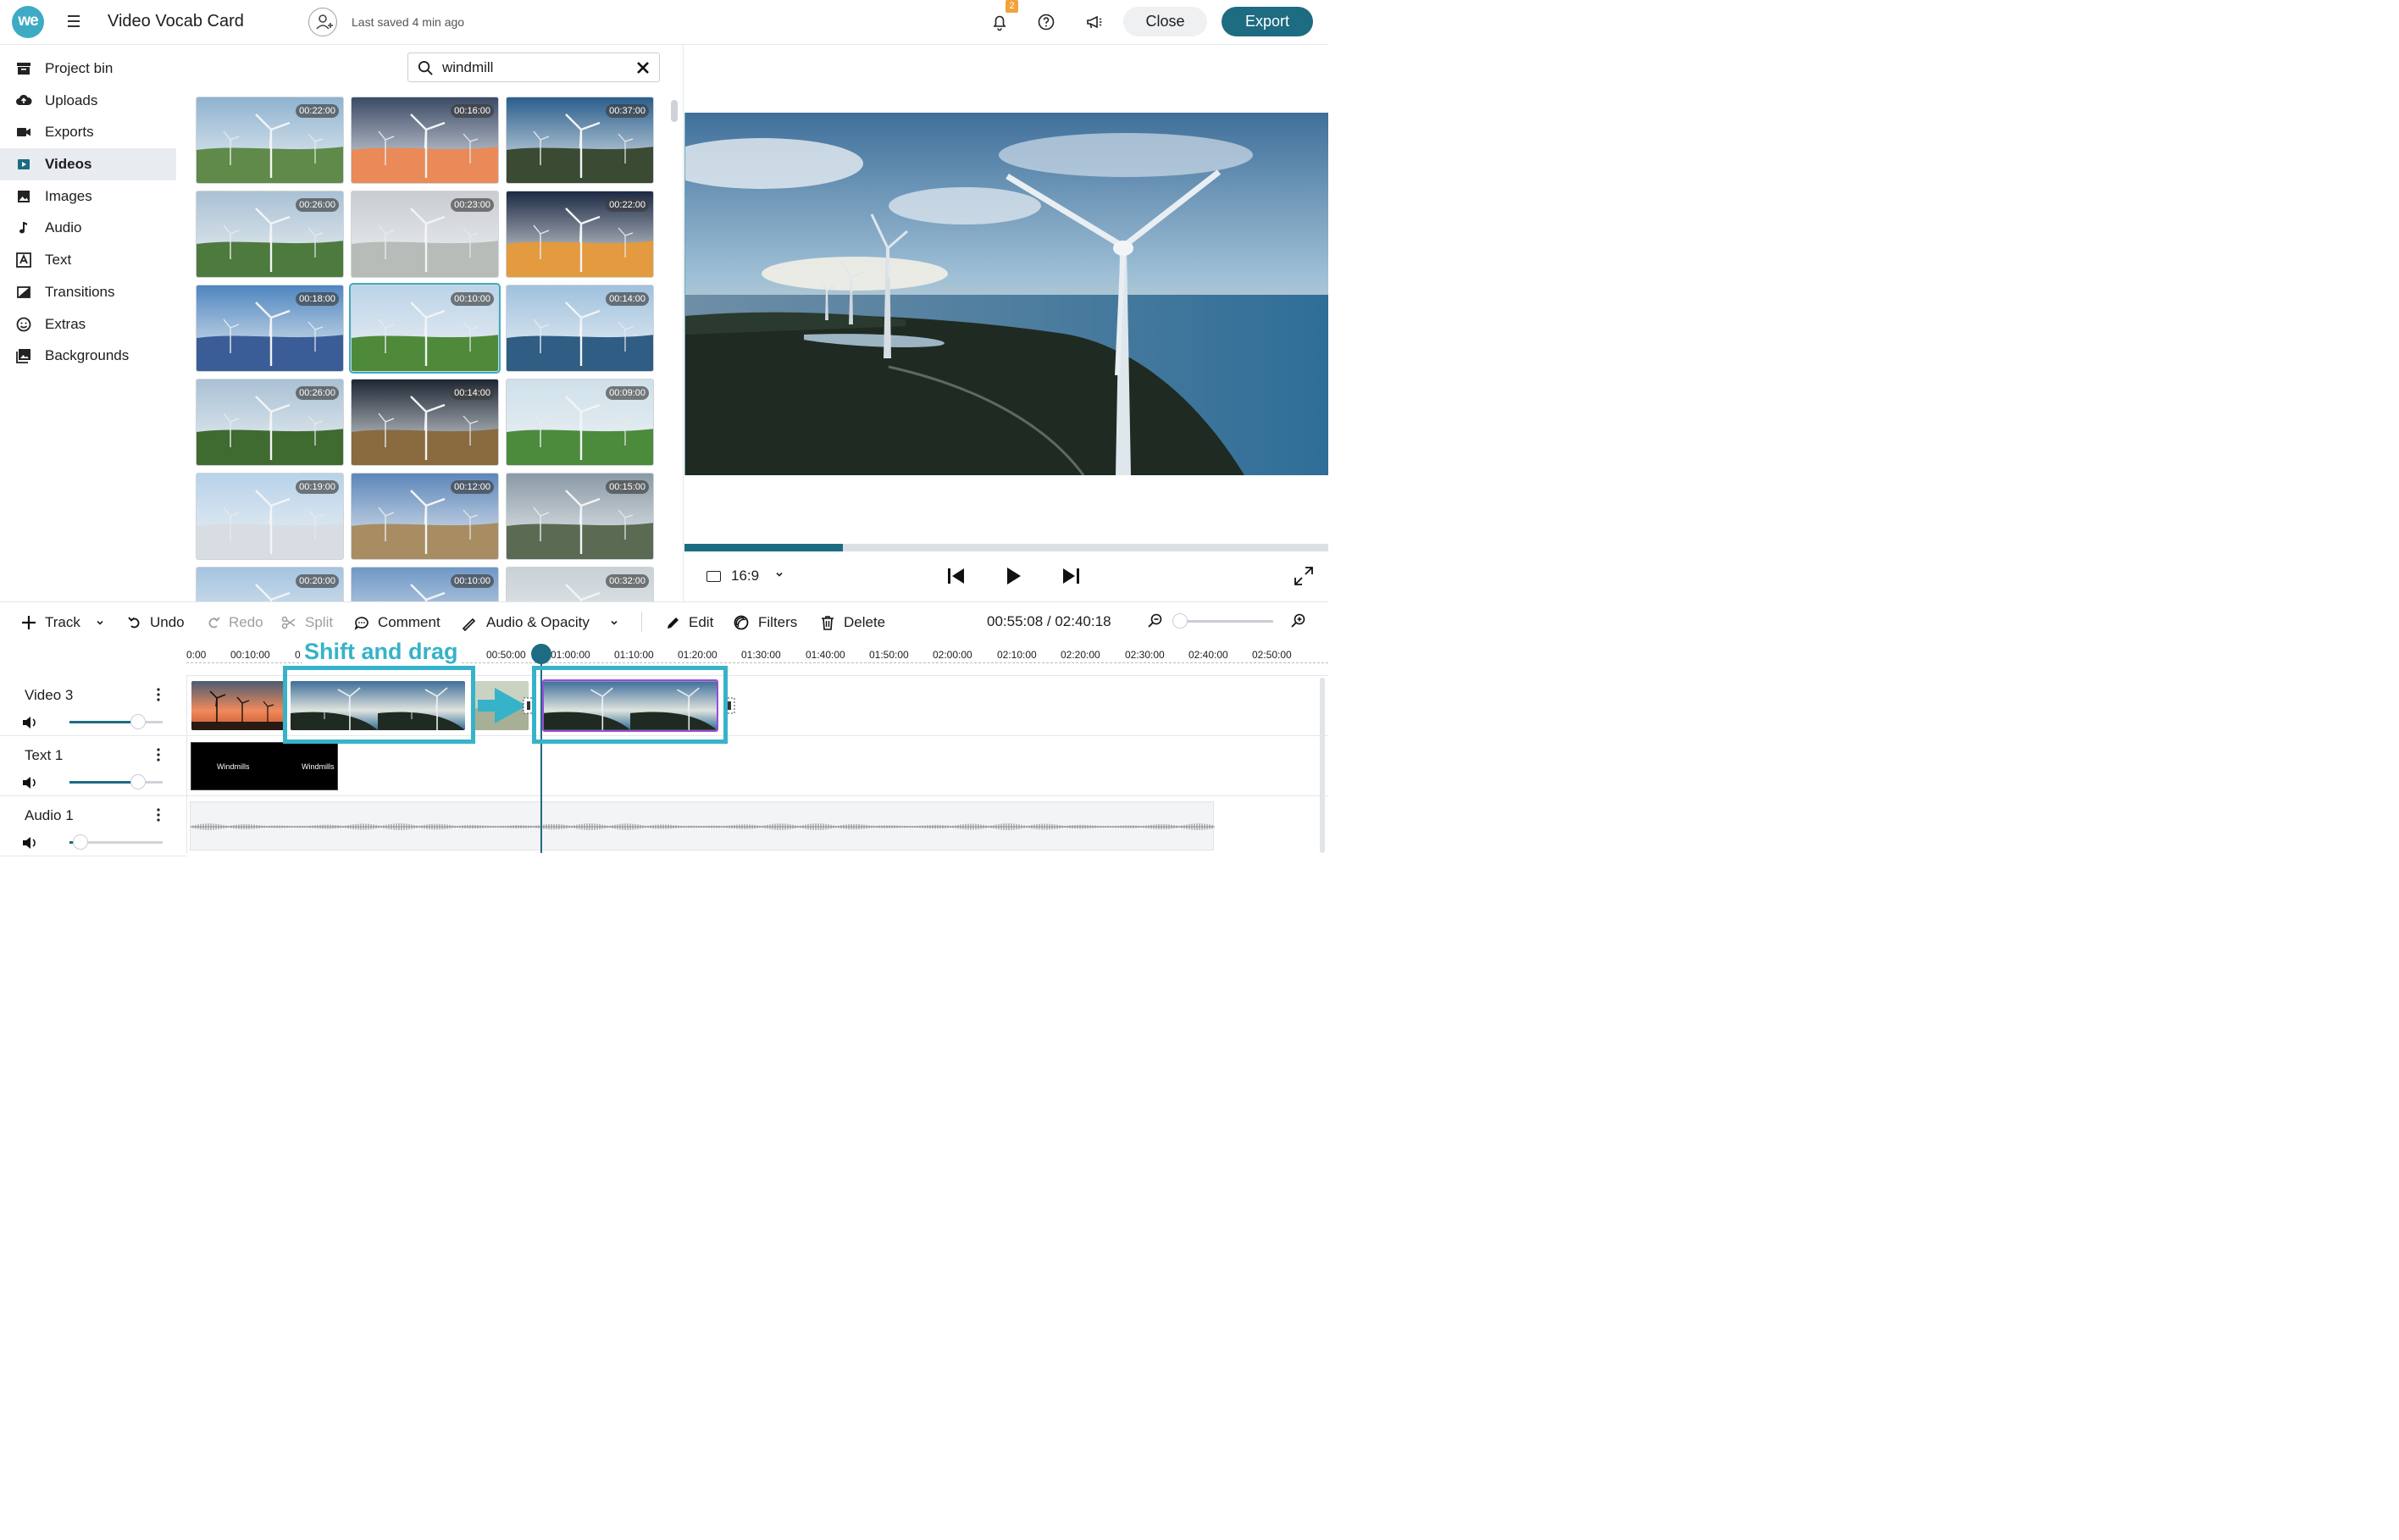 The image size is (2399, 1540). Describe the element at coordinates (264, 766) in the screenshot. I see `text-clip: Windmills Windmills` at that location.